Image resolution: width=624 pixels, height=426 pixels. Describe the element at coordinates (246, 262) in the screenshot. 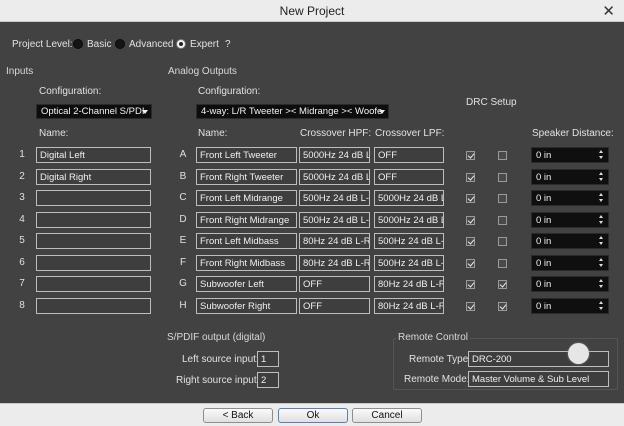

I see `output-name-field: Front Right Midbass` at that location.